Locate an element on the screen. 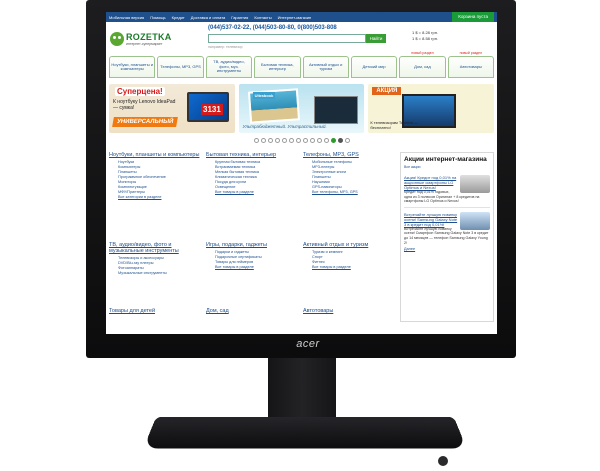  tab-outdoor: Активный отдых и туризм is located at coordinates (325, 67).